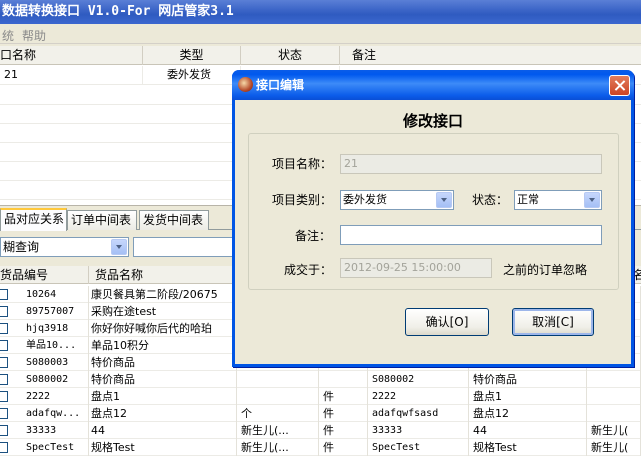 This screenshot has height=458, width=641. I want to click on cell-product-name: 盘点12, so click(163, 413).